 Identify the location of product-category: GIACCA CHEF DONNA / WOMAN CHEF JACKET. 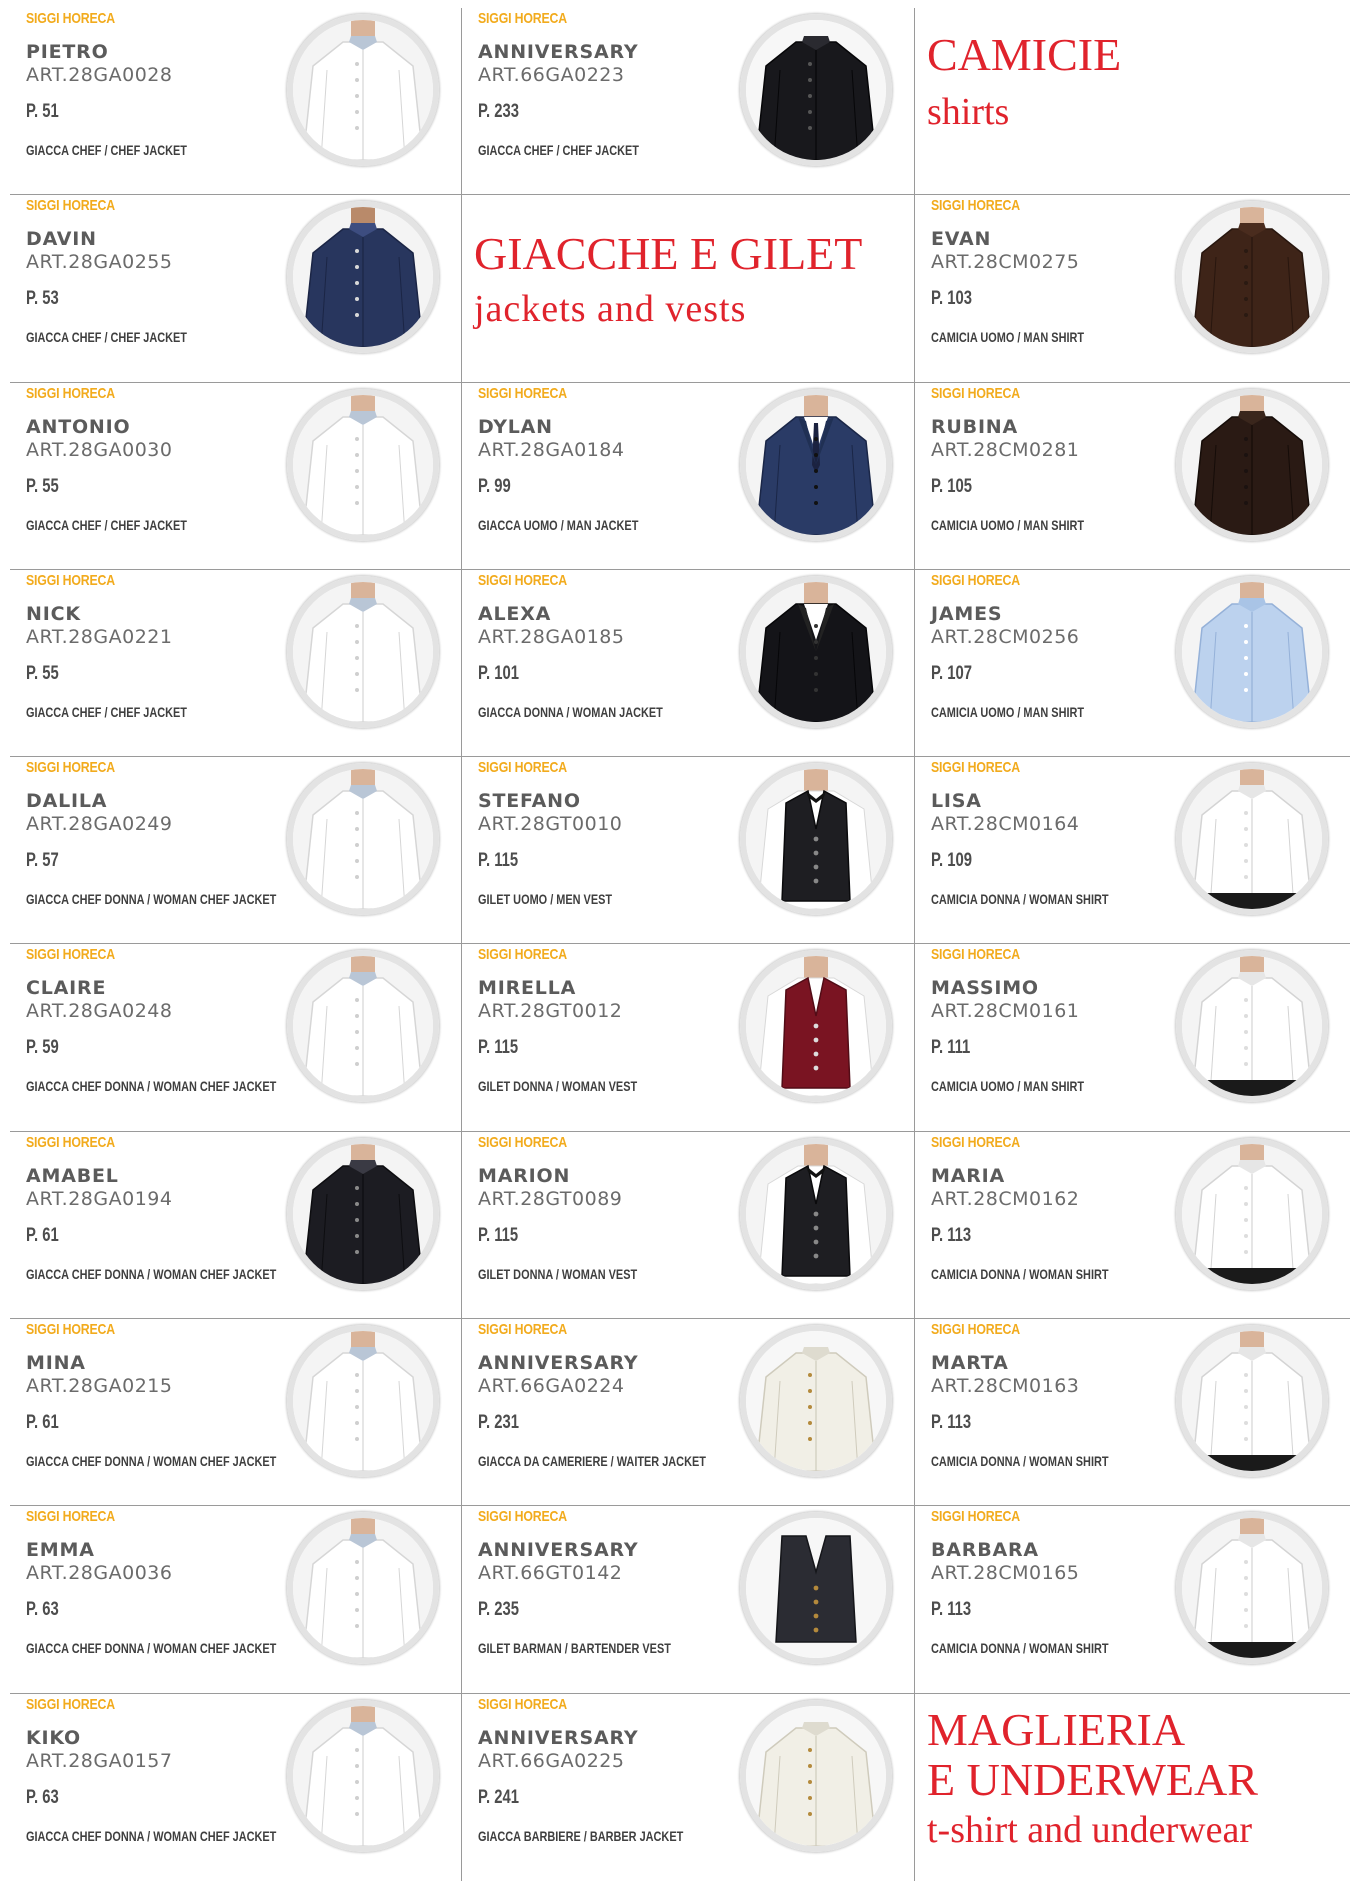
(151, 1835).